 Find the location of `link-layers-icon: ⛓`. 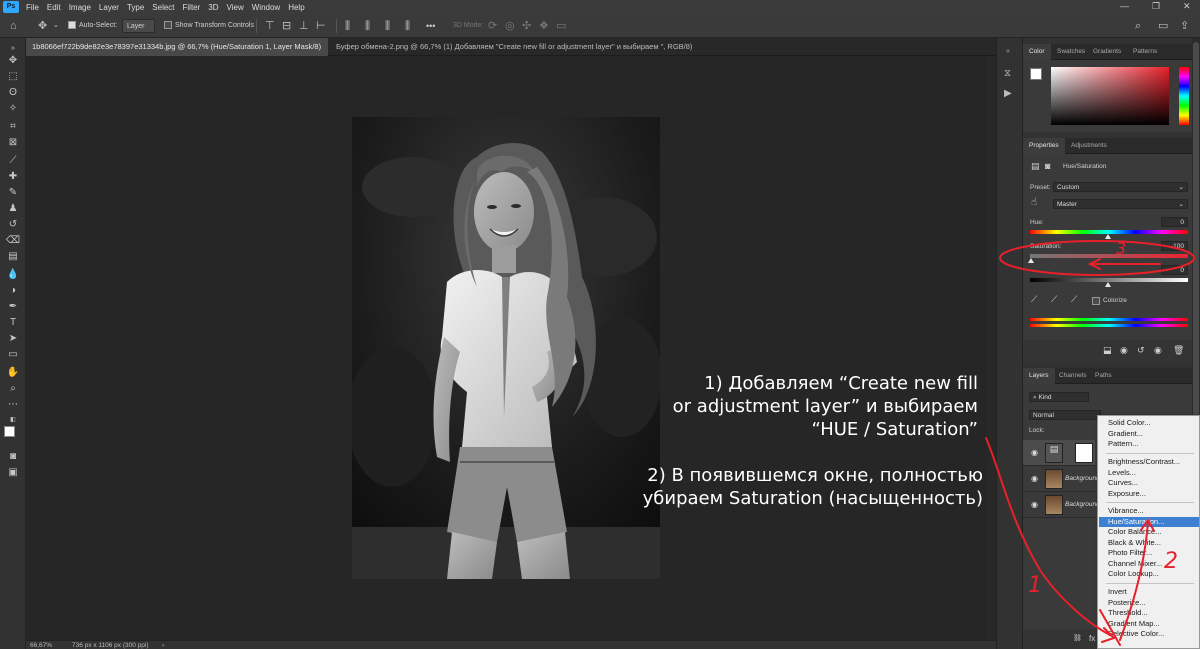

link-layers-icon: ⛓ is located at coordinates (1077, 638).